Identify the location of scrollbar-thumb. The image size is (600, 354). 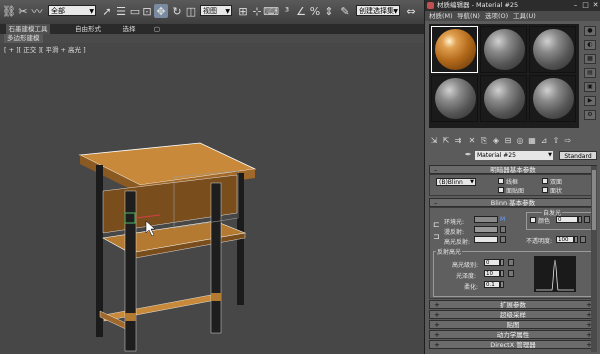
(594, 200).